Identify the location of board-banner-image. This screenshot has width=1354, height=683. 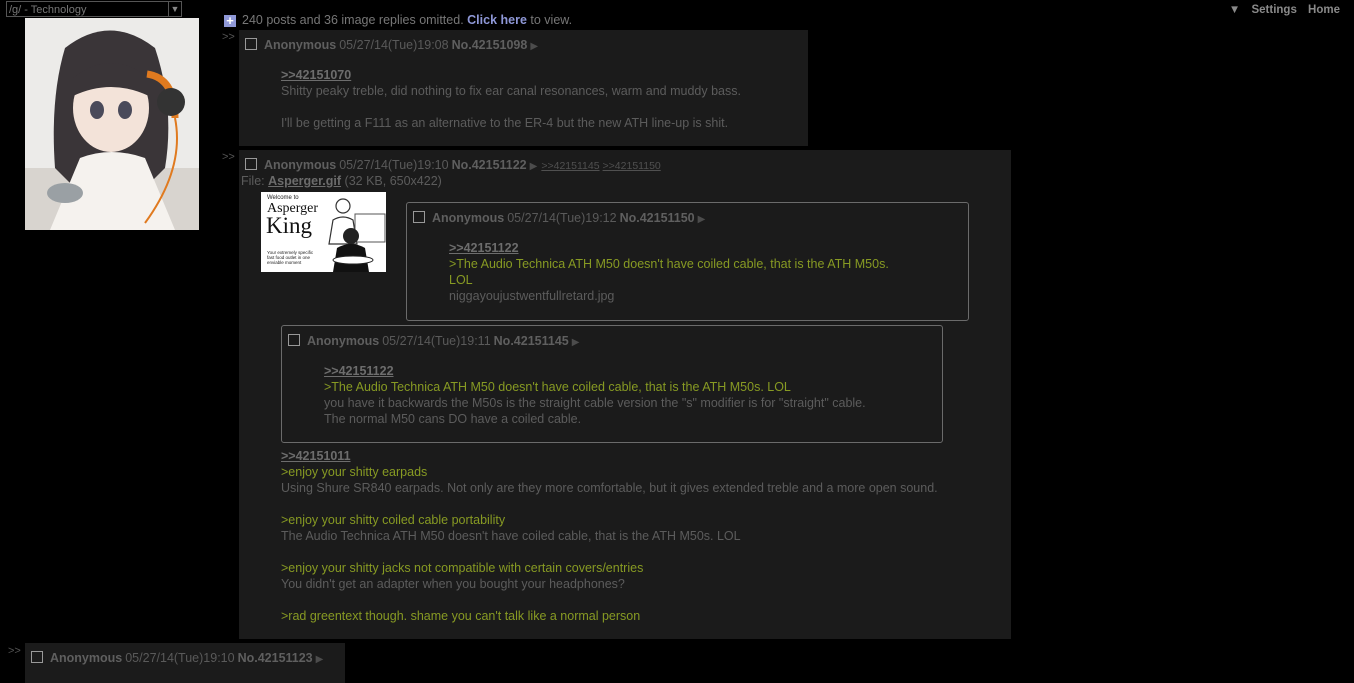
(112, 124).